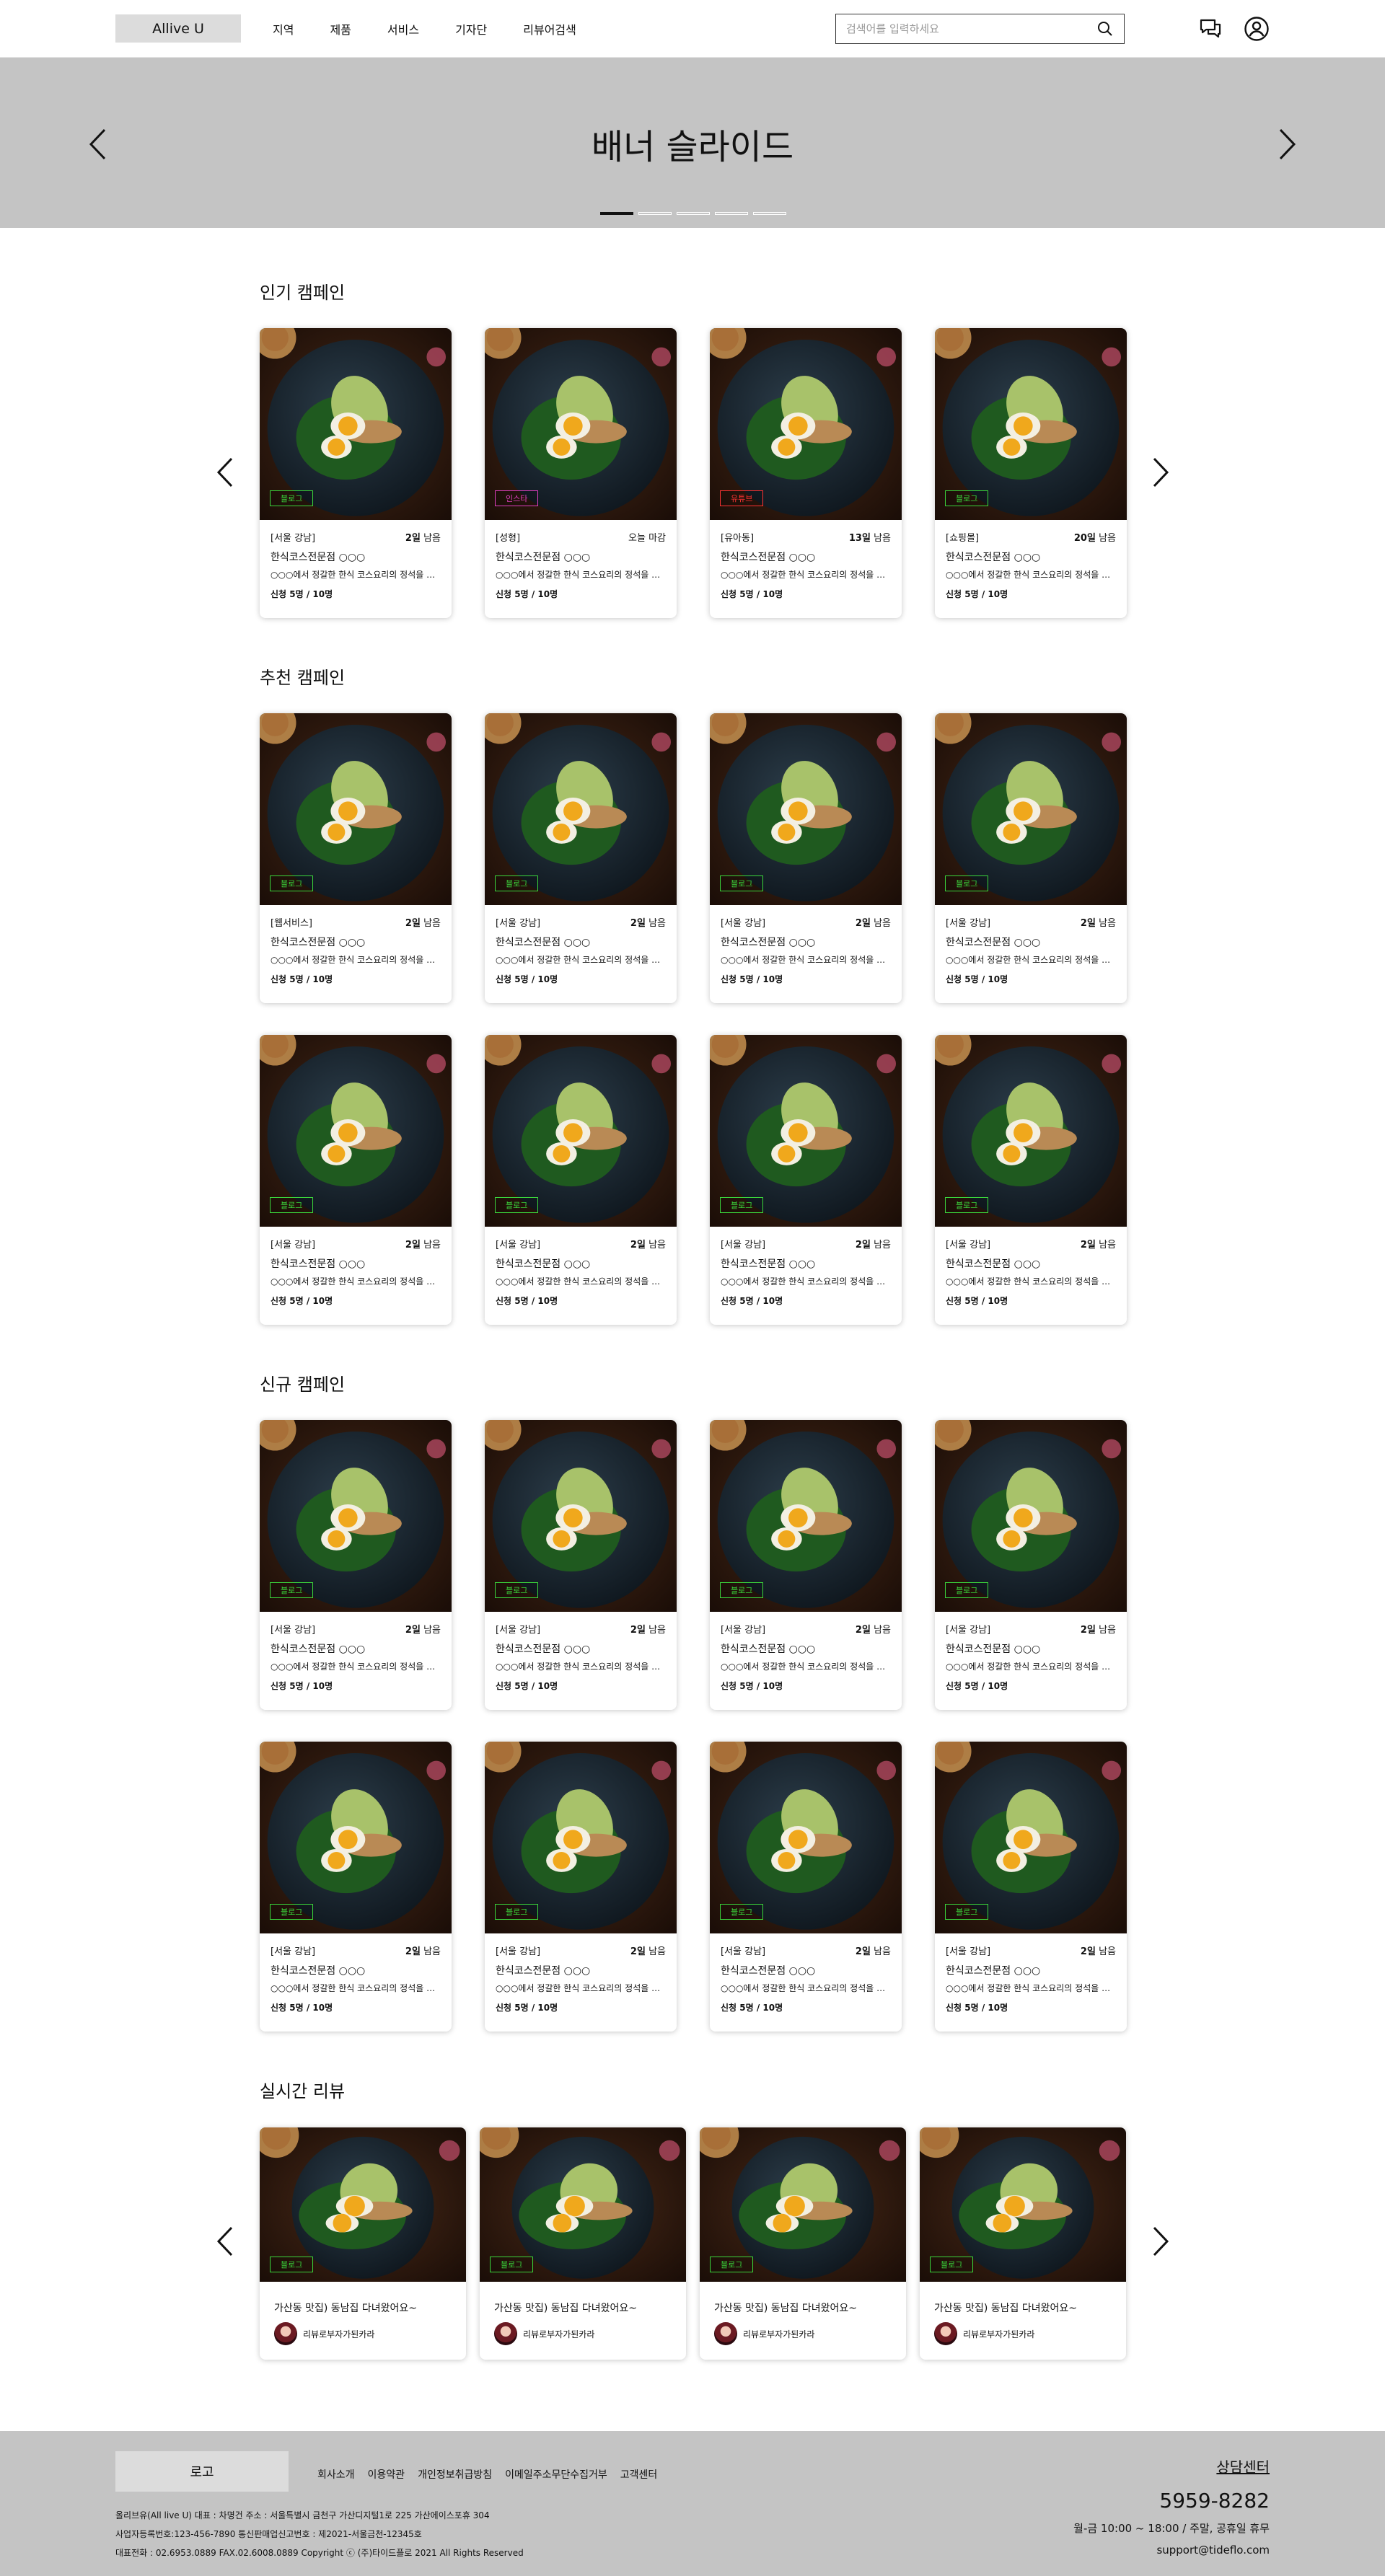  What do you see at coordinates (303, 2091) in the screenshot?
I see `section-title-reviews: 실시간 리뷰` at bounding box center [303, 2091].